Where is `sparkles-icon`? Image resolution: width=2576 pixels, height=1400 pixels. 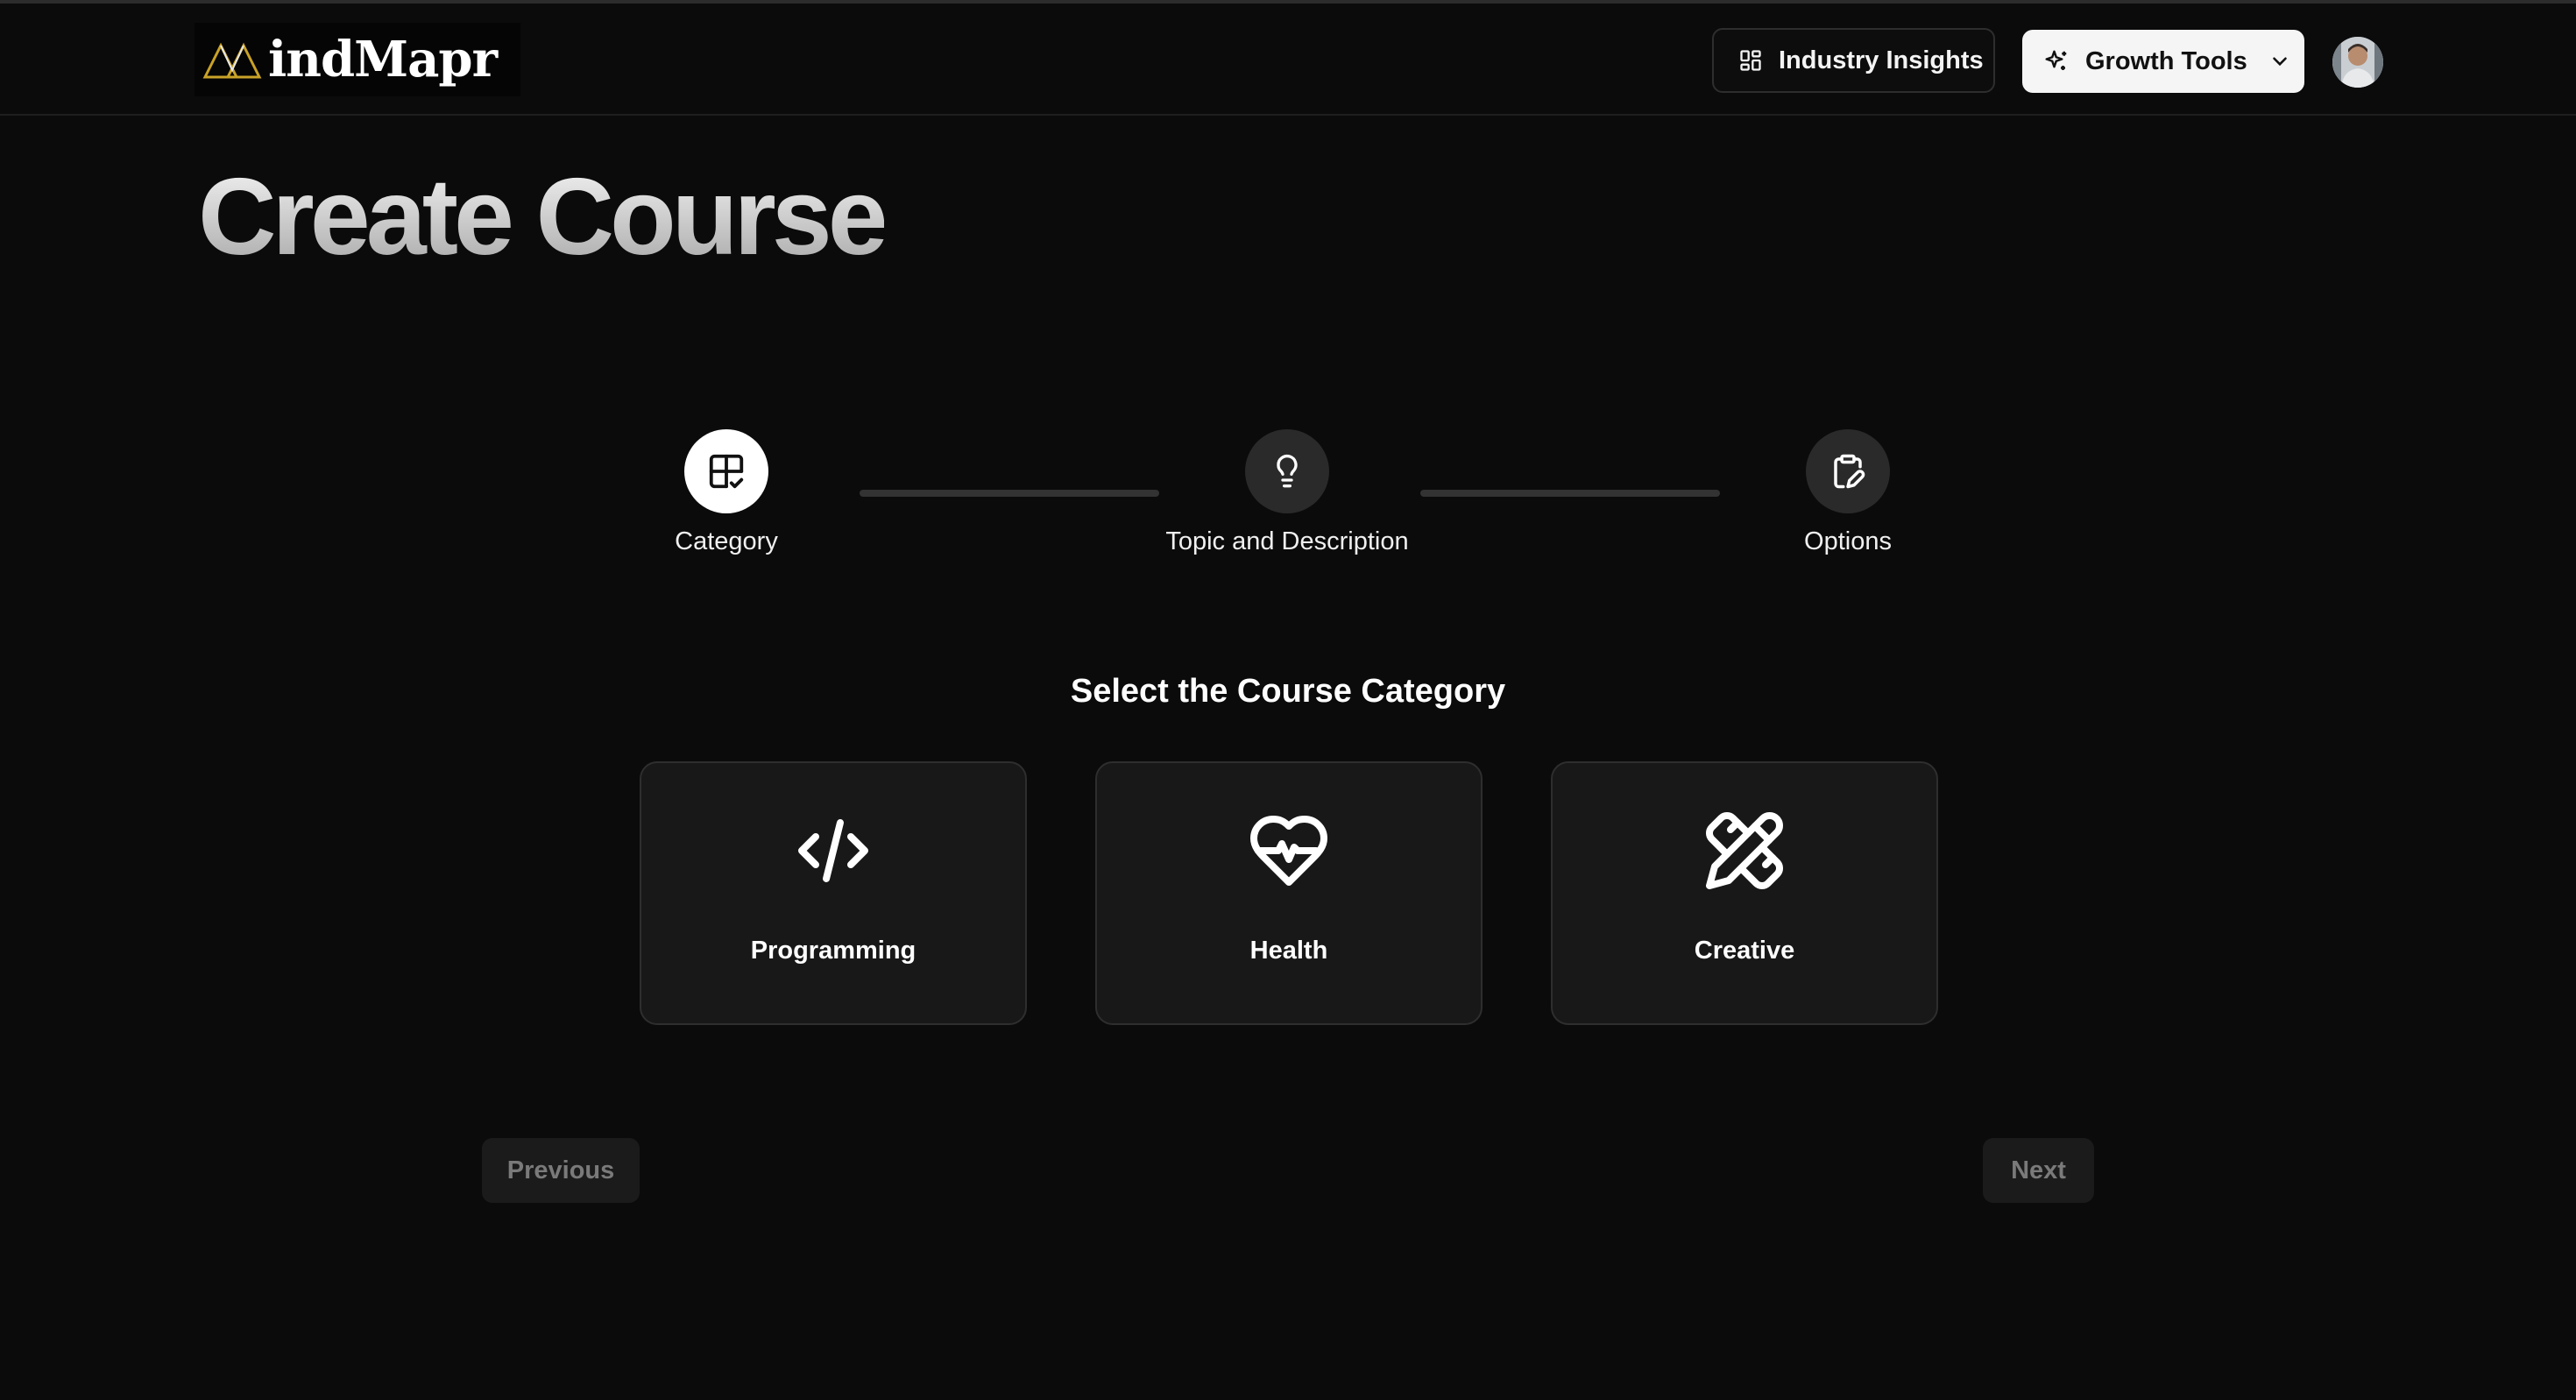 sparkles-icon is located at coordinates (2056, 60).